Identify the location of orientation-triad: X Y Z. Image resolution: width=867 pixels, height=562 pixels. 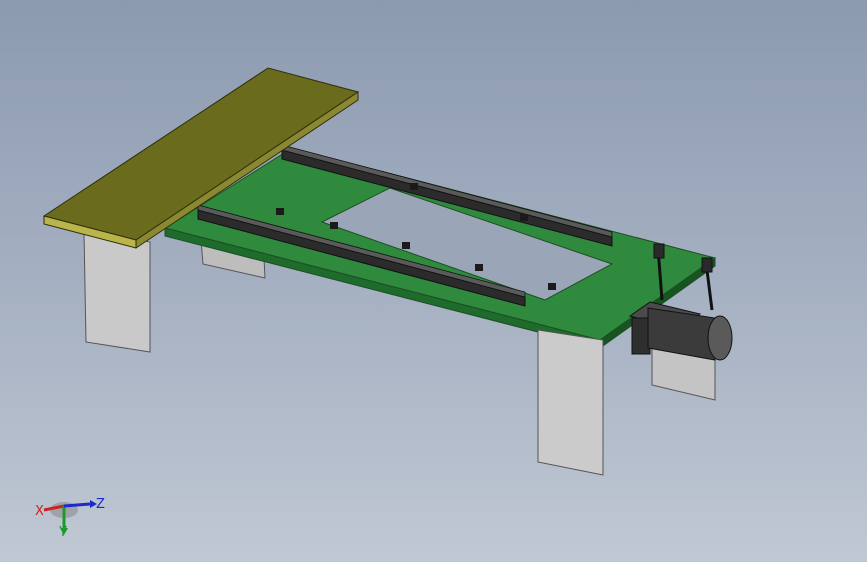
(70, 513).